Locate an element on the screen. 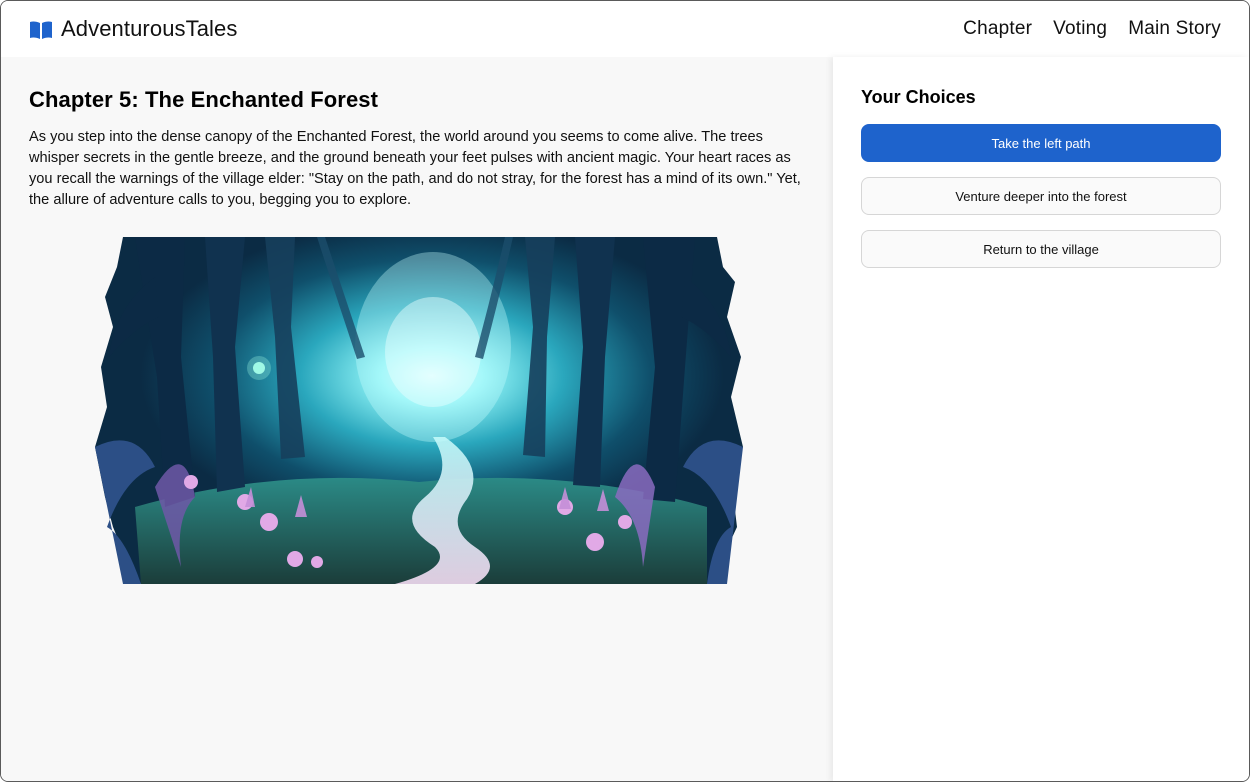 This screenshot has width=1250, height=782. main-nav: Chapter Voting Main Story is located at coordinates (1092, 29).